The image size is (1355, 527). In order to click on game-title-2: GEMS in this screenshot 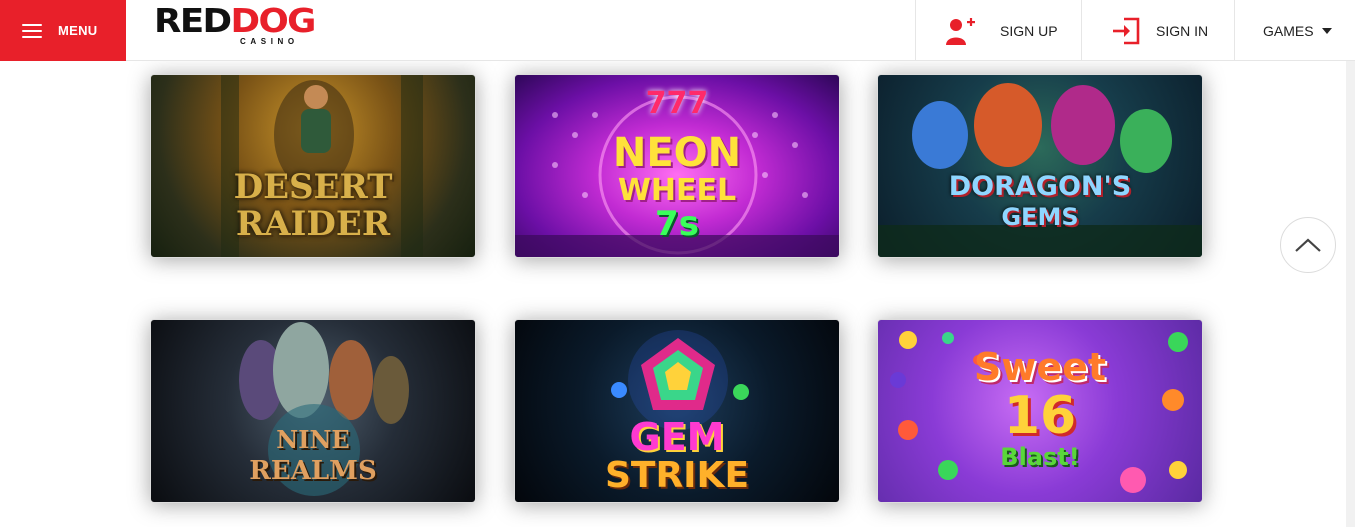, I will do `click(1040, 217)`.